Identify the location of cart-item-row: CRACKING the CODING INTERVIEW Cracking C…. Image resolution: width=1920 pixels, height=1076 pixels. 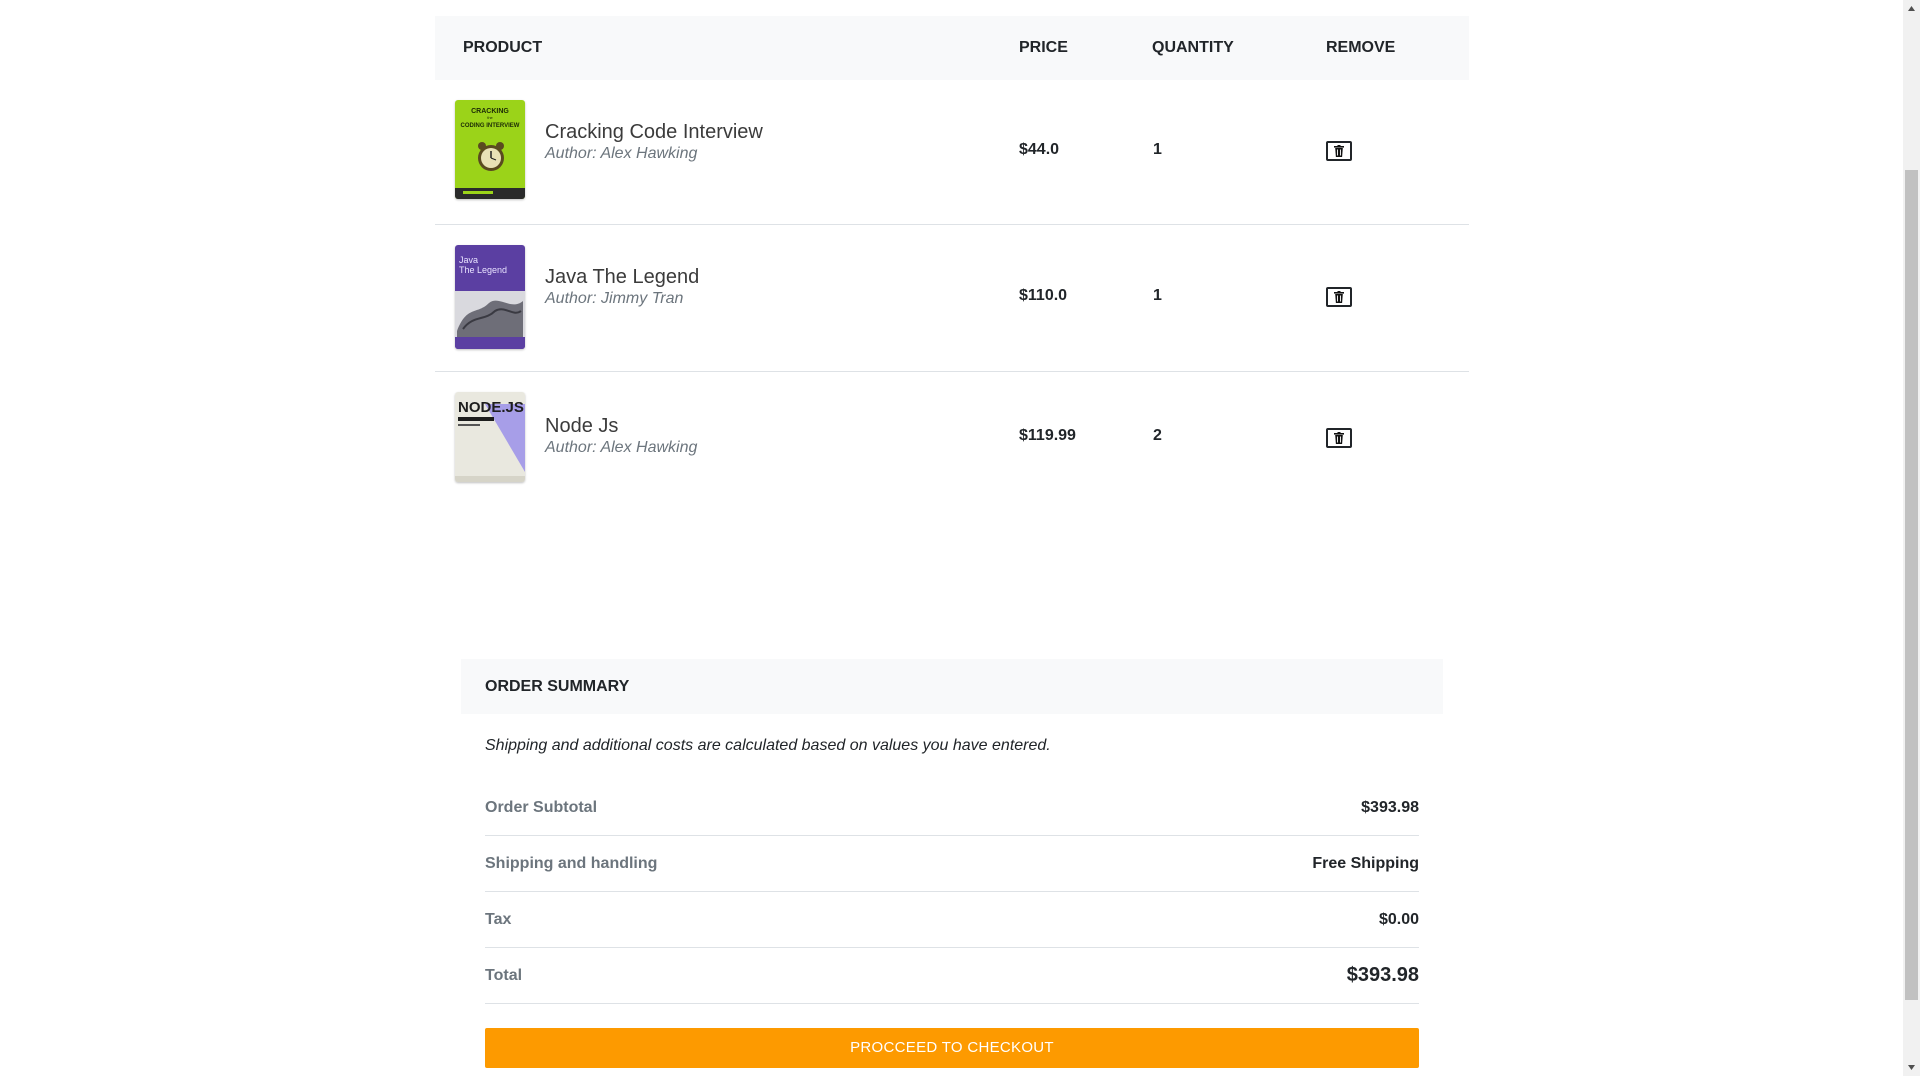
(952, 152).